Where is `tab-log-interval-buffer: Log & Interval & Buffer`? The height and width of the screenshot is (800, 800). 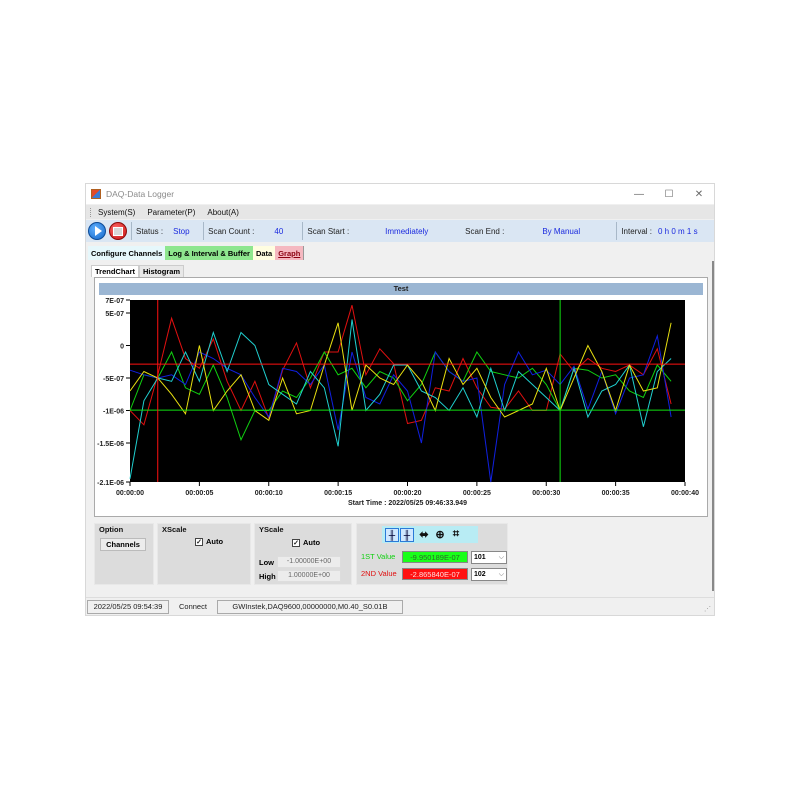
tab-log-interval-buffer: Log & Interval & Buffer is located at coordinates (209, 253).